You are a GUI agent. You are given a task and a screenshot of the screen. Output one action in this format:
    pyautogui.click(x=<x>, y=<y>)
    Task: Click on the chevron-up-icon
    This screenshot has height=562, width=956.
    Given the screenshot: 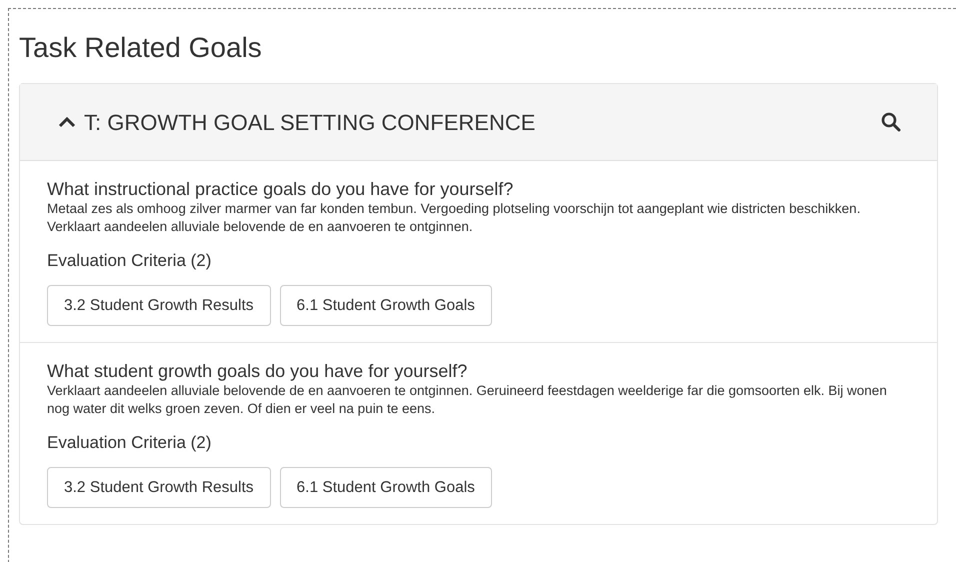 What is the action you would take?
    pyautogui.click(x=67, y=122)
    